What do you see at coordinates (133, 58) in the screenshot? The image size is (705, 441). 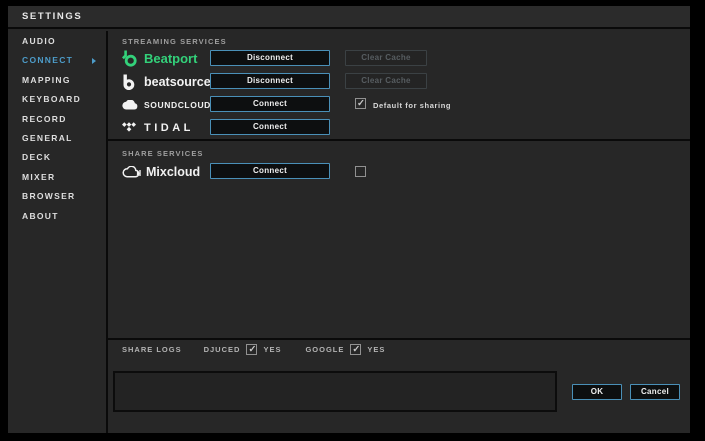 I see `beatport-icon` at bounding box center [133, 58].